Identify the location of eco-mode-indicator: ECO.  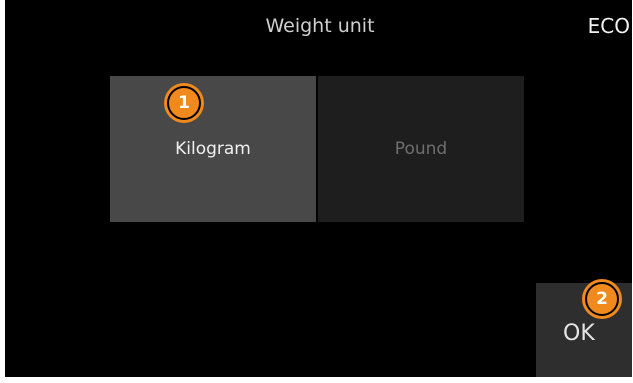
(608, 26).